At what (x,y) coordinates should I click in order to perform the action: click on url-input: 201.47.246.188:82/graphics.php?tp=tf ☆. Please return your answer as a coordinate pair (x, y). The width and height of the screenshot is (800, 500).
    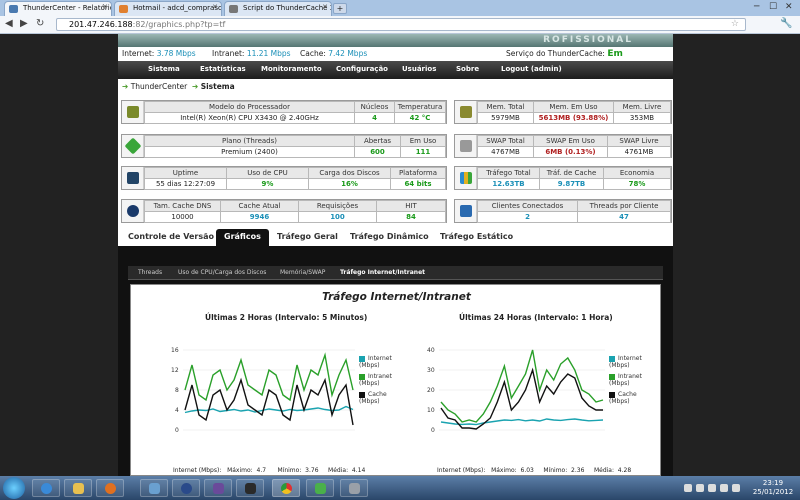
    Looking at the image, I should click on (401, 24).